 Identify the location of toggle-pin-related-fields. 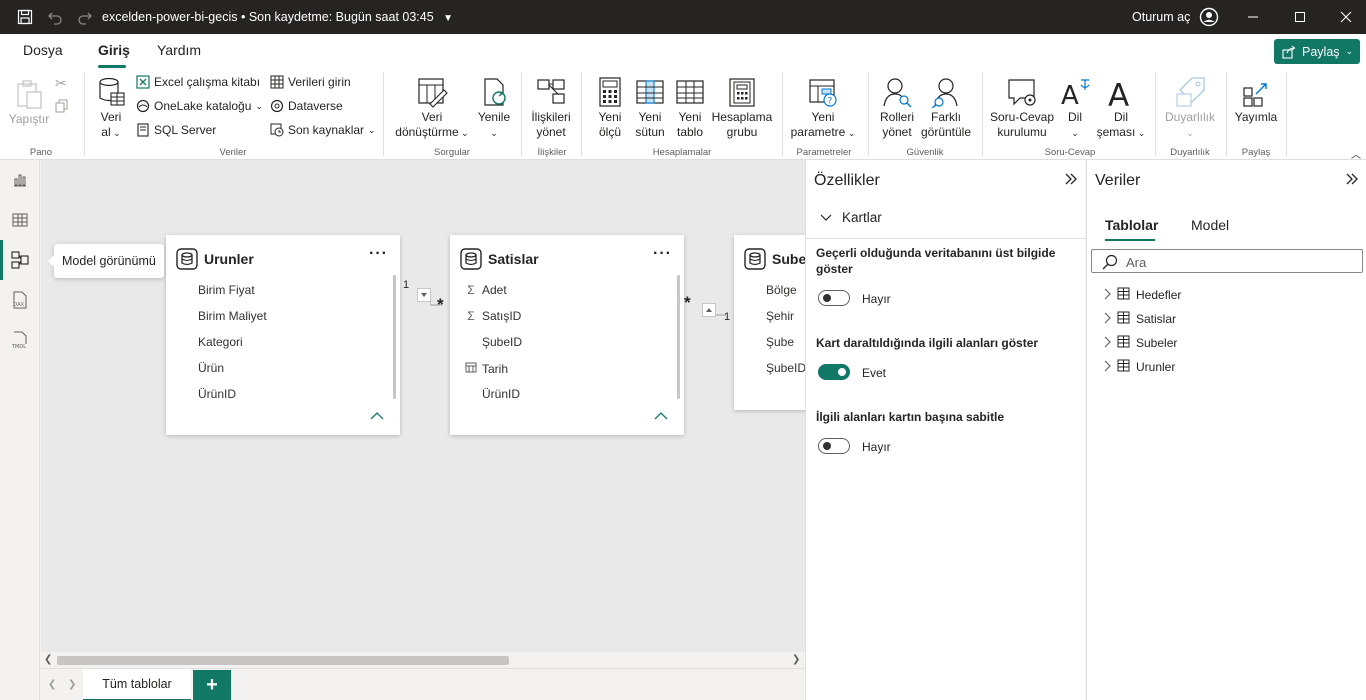
(834, 446).